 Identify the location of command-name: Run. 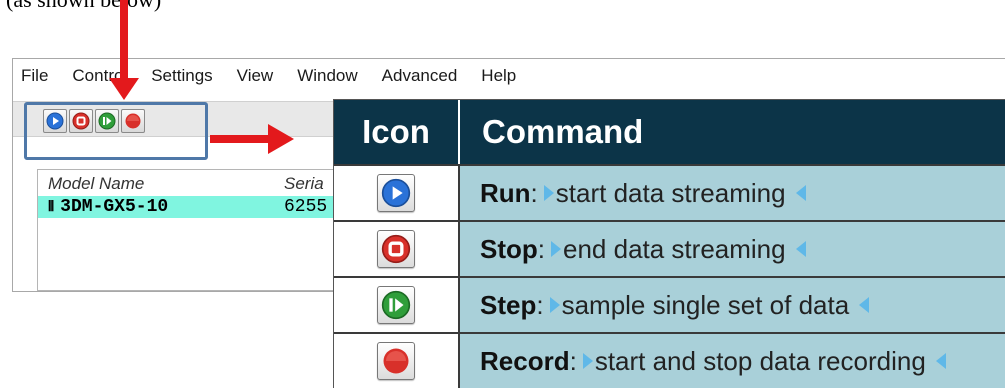
(505, 192).